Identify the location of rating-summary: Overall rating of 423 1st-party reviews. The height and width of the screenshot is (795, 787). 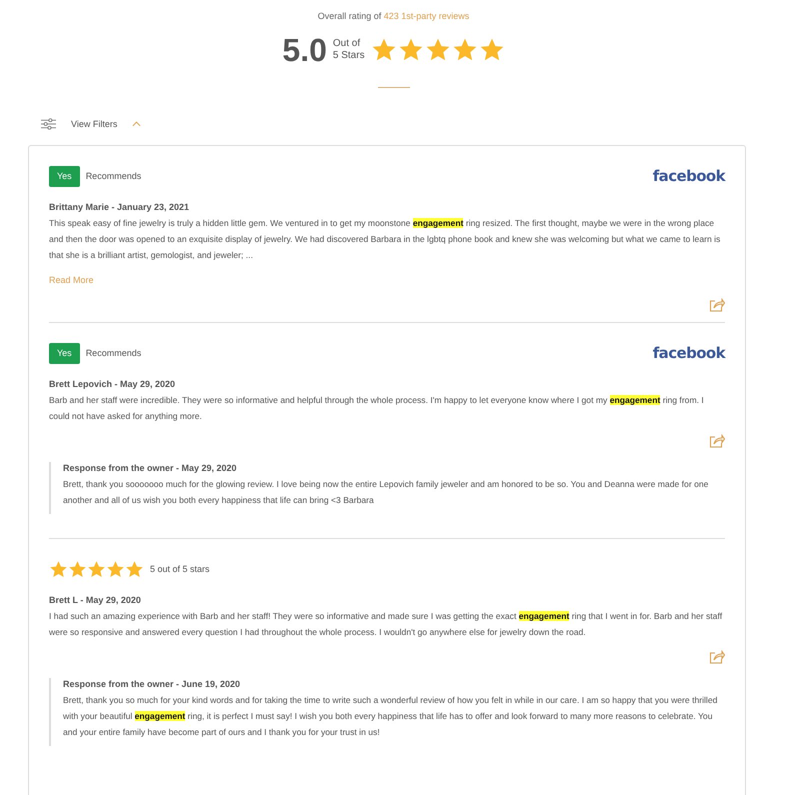
(394, 16).